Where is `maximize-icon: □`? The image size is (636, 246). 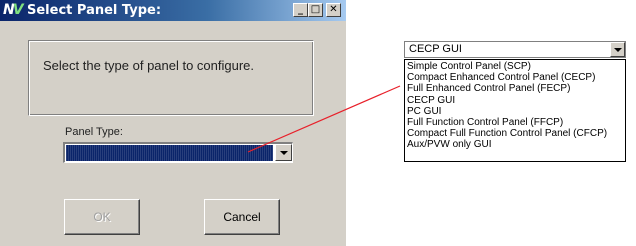
maximize-icon: □ is located at coordinates (315, 9).